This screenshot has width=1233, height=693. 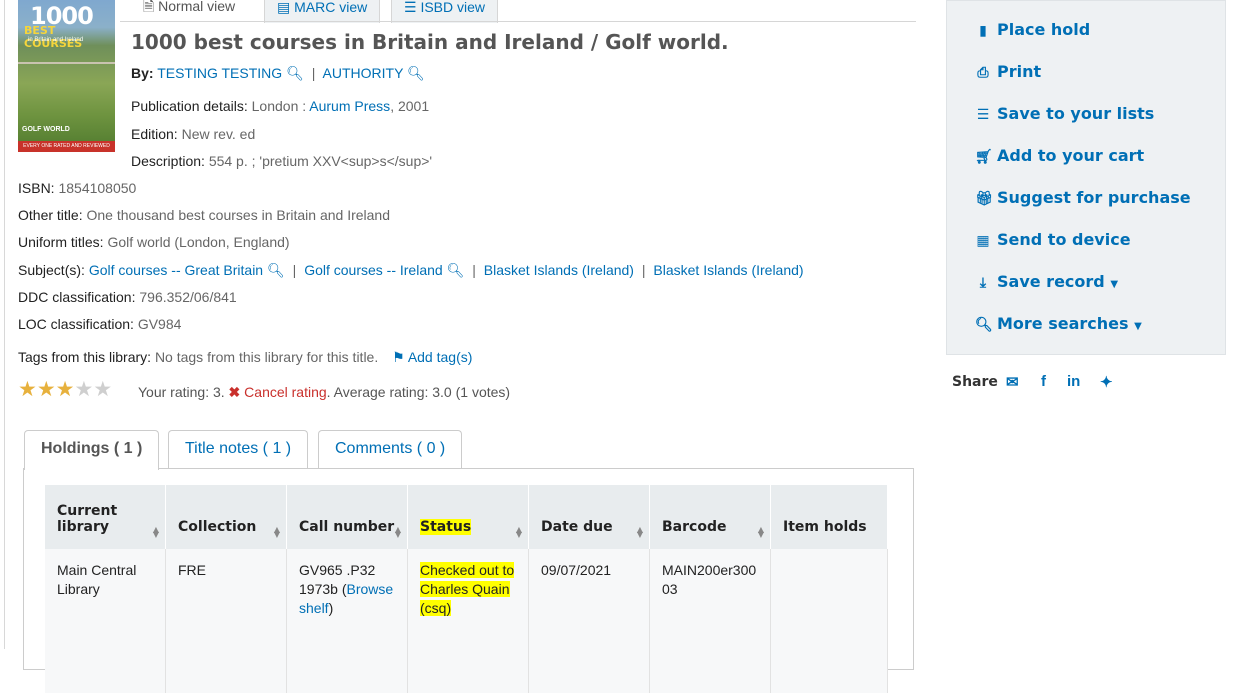 I want to click on cell-date-due: 09/07/2021, so click(x=589, y=621).